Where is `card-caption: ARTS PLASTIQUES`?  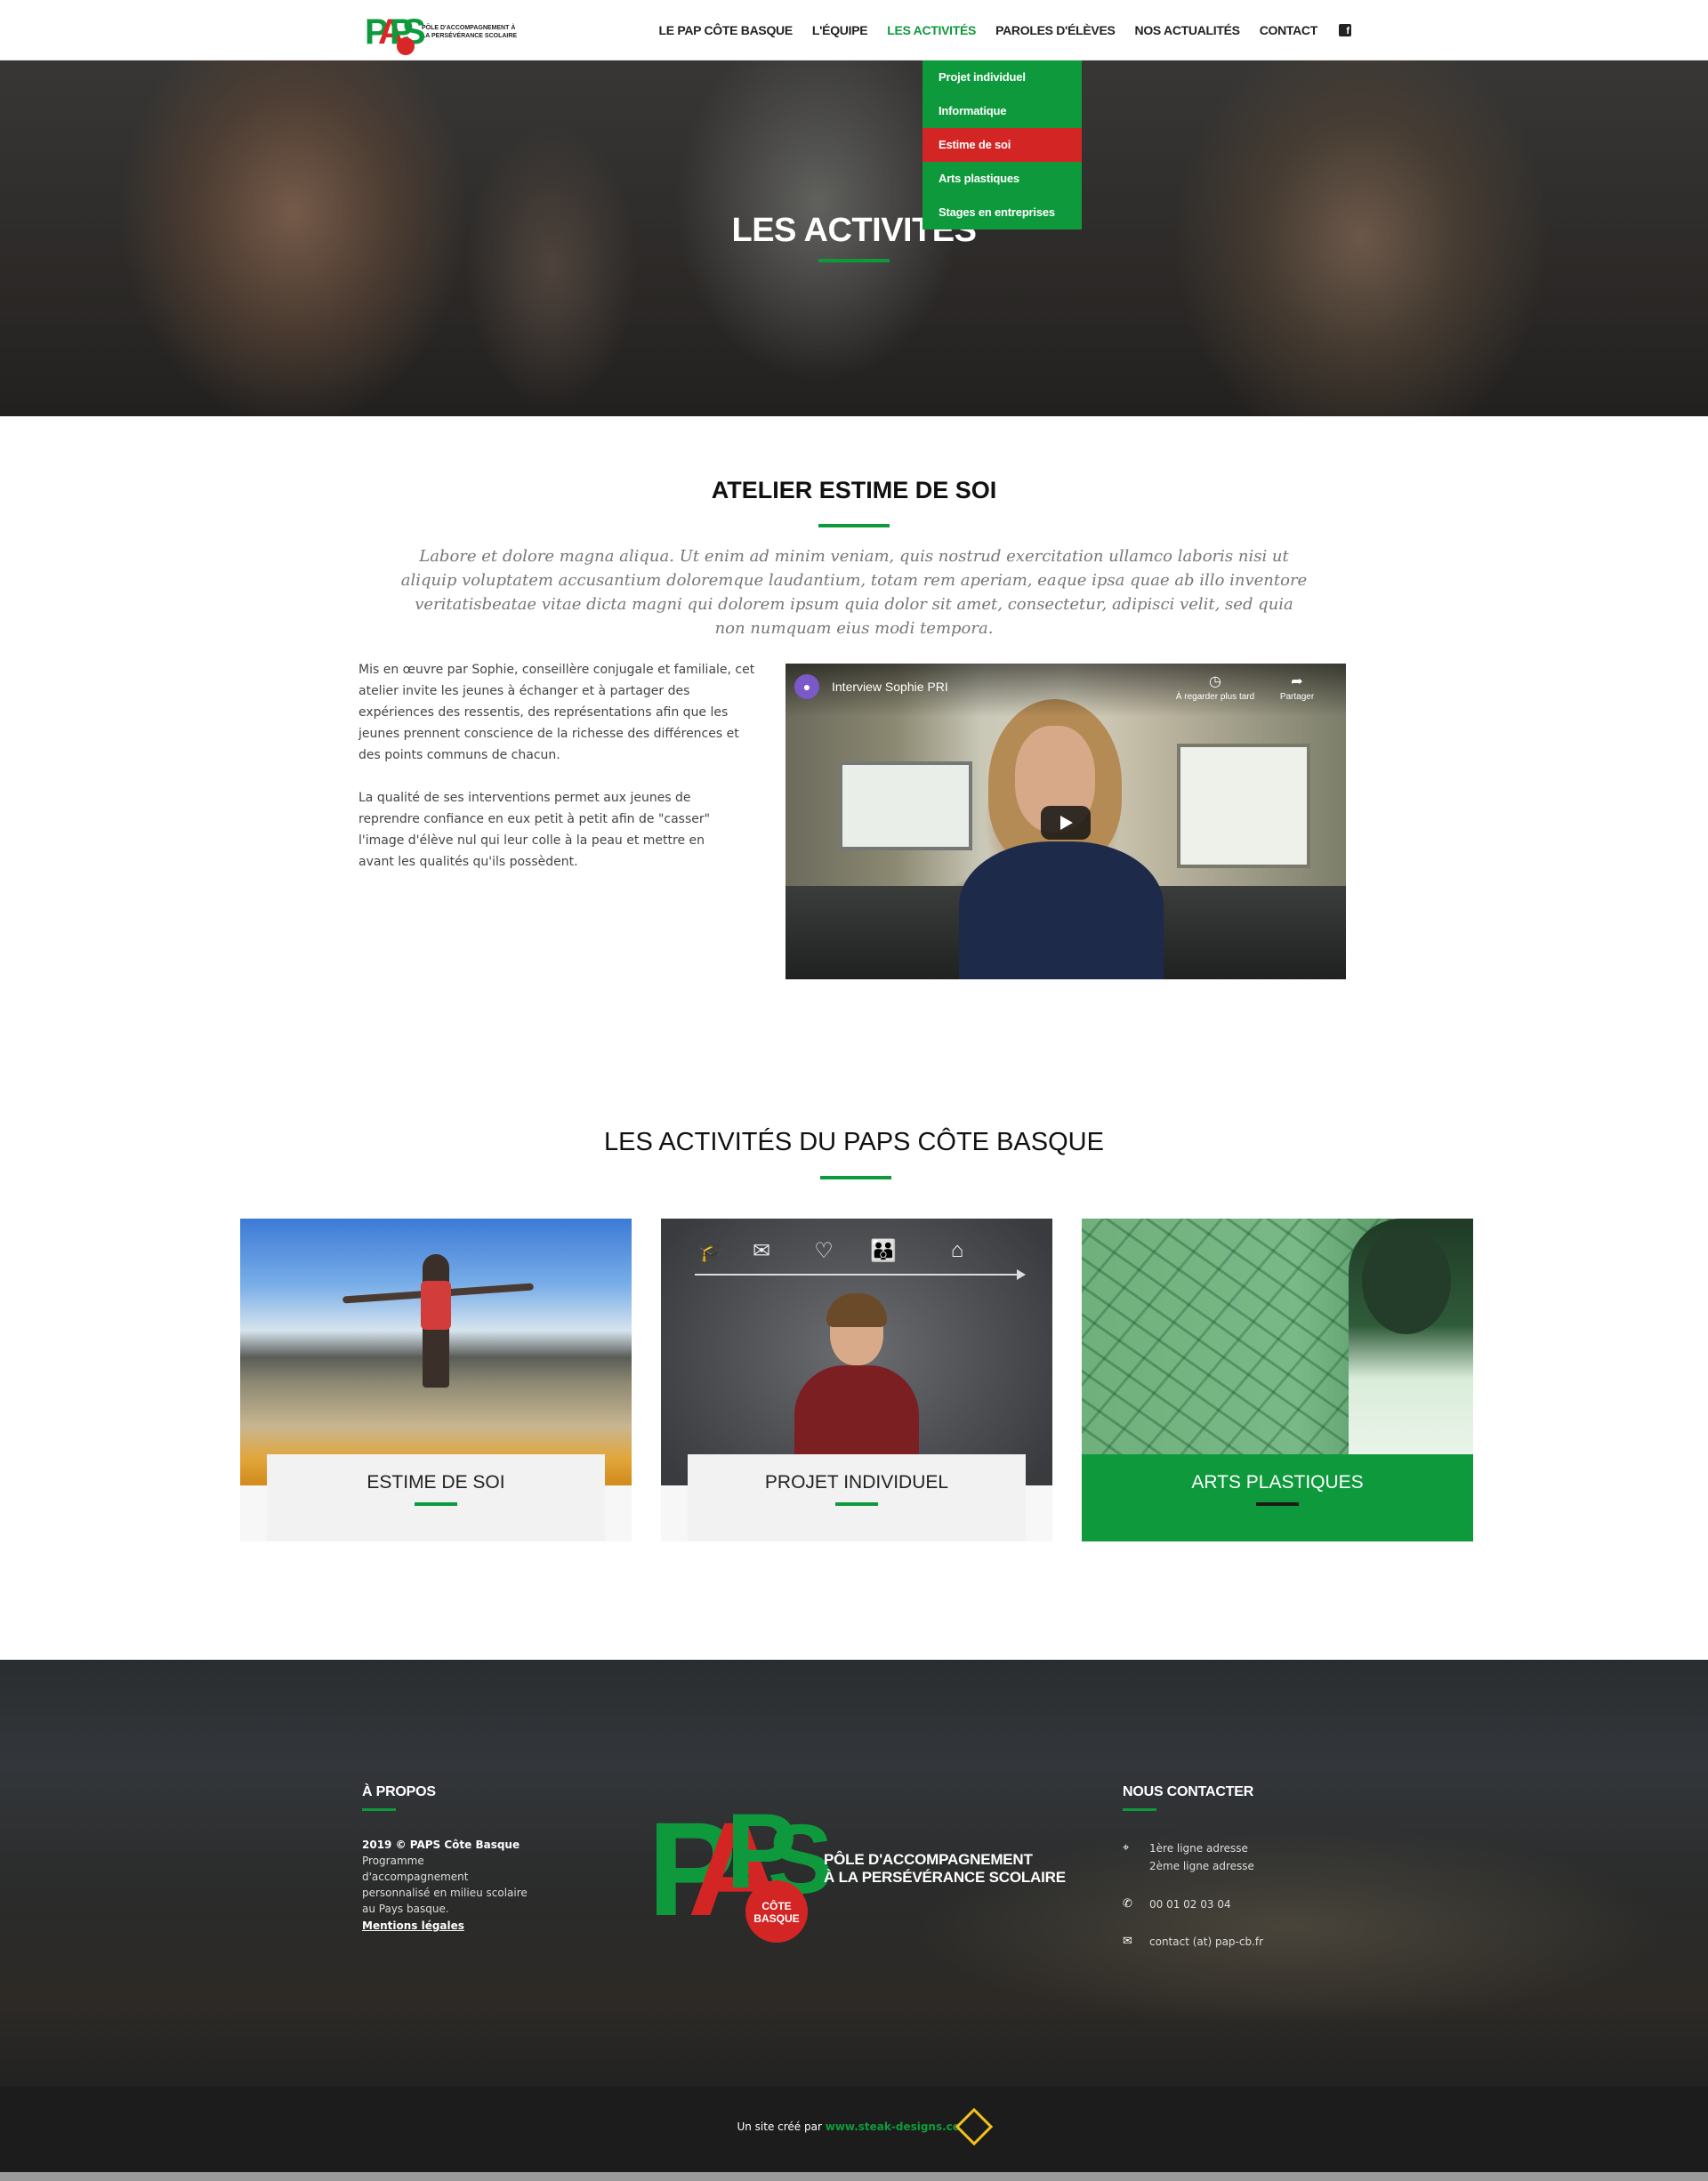
card-caption: ARTS PLASTIQUES is located at coordinates (1277, 1497).